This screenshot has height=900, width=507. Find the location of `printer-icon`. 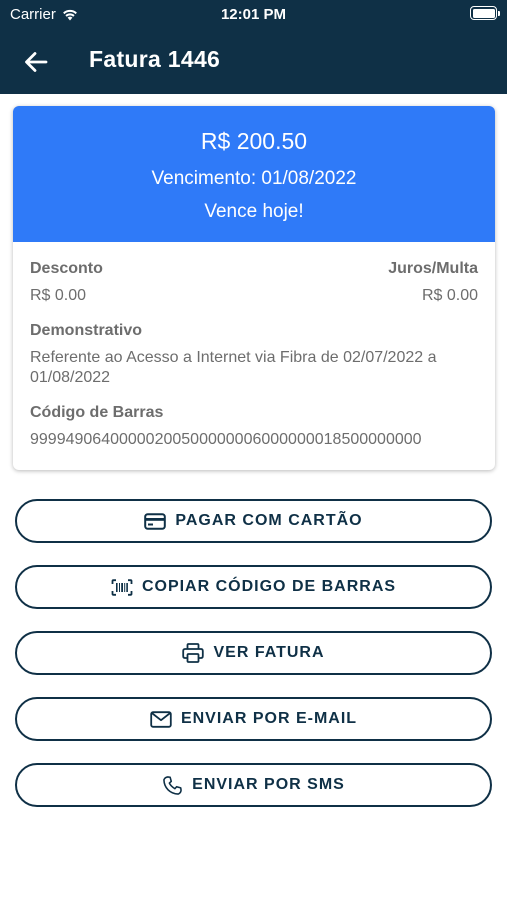

printer-icon is located at coordinates (193, 653).